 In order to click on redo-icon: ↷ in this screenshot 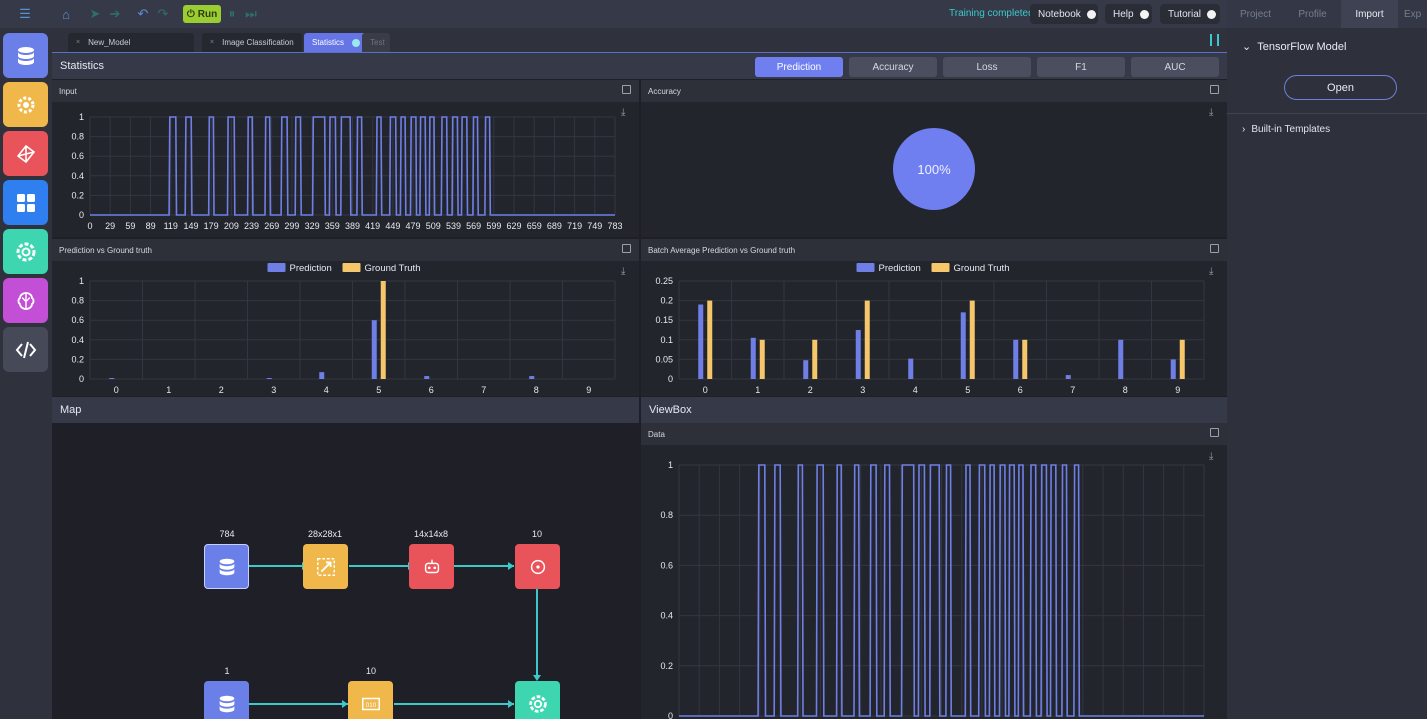, I will do `click(163, 14)`.